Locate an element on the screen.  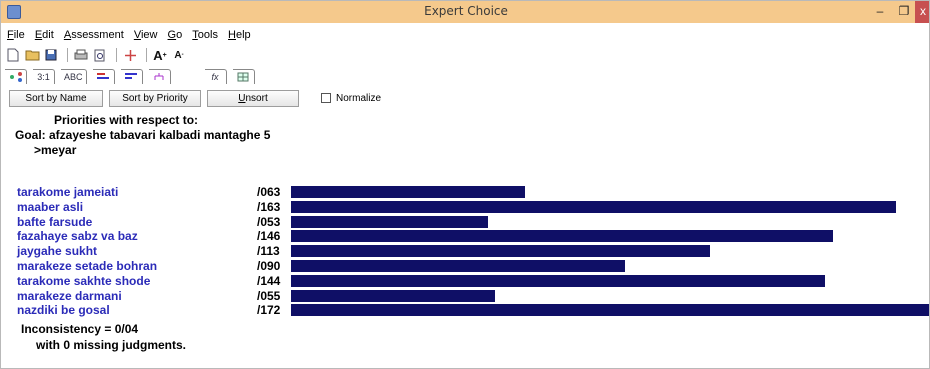
menu-view: View is located at coordinates (146, 35).